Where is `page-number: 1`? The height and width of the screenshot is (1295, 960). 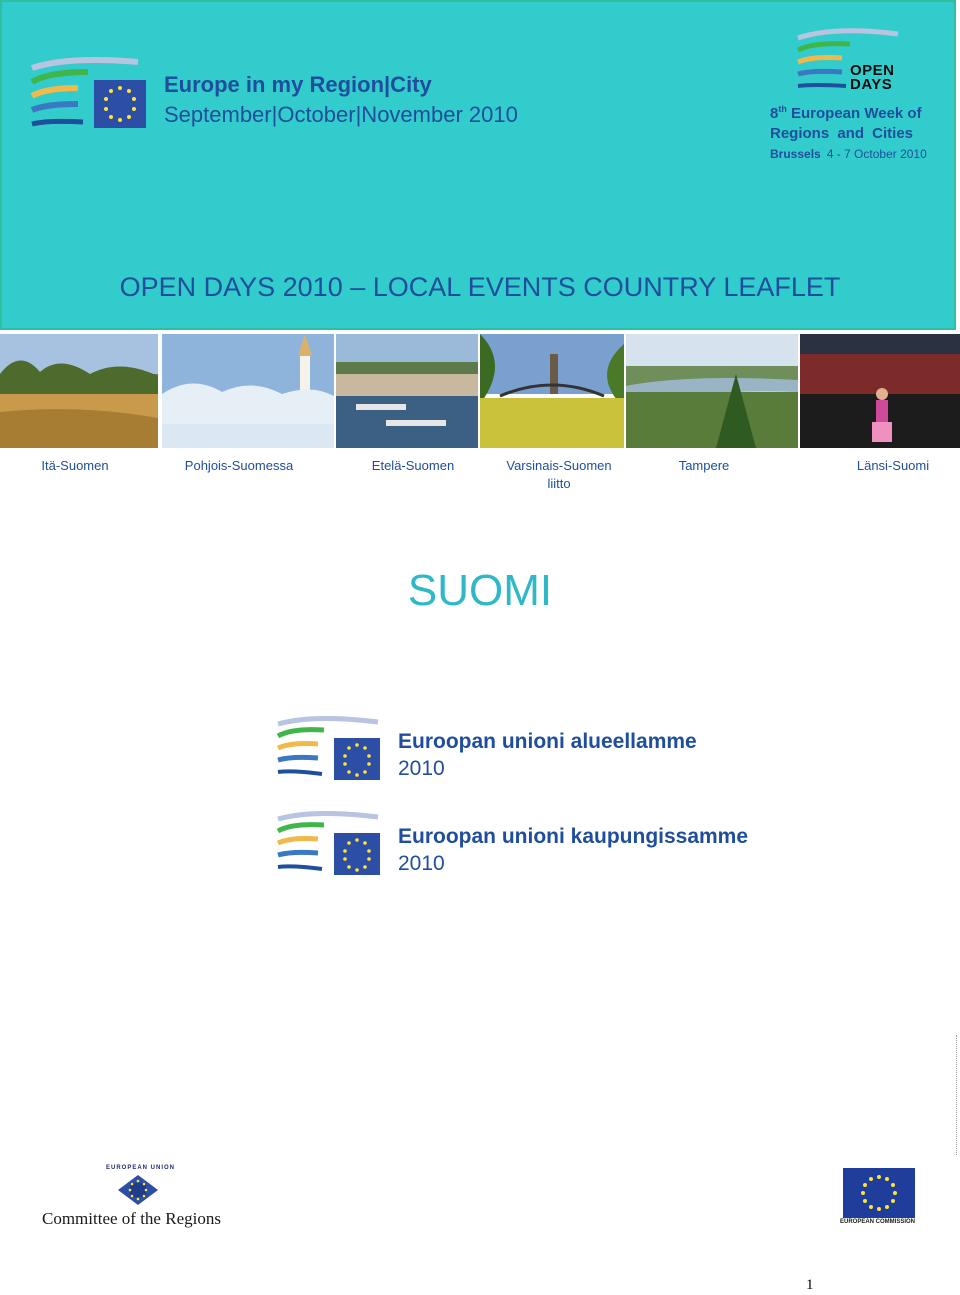 page-number: 1 is located at coordinates (810, 1285).